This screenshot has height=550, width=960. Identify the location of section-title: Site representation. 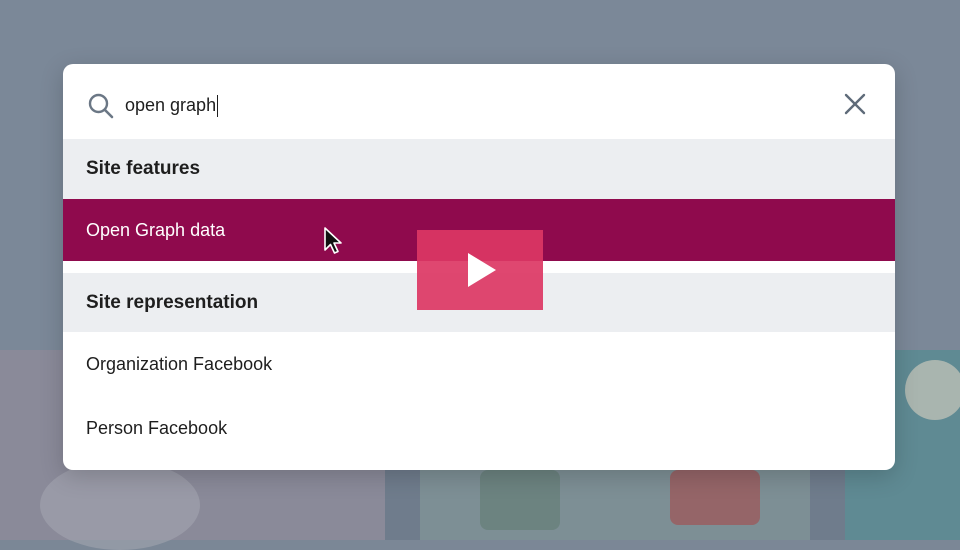
(172, 302).